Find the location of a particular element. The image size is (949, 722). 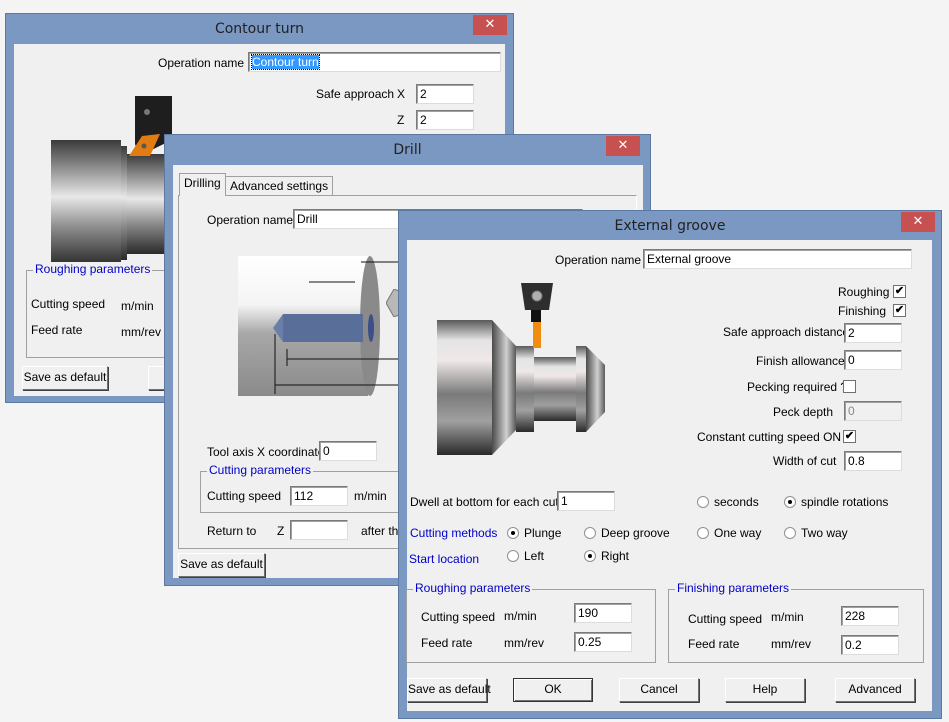

start-location-label: Start location is located at coordinates (444, 559).